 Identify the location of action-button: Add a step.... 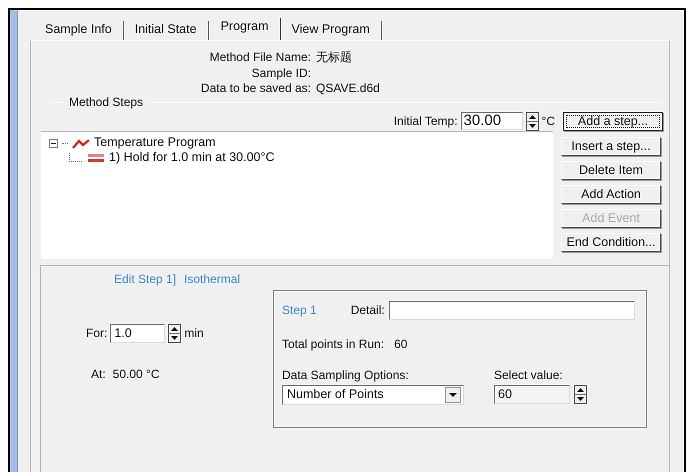
(613, 121).